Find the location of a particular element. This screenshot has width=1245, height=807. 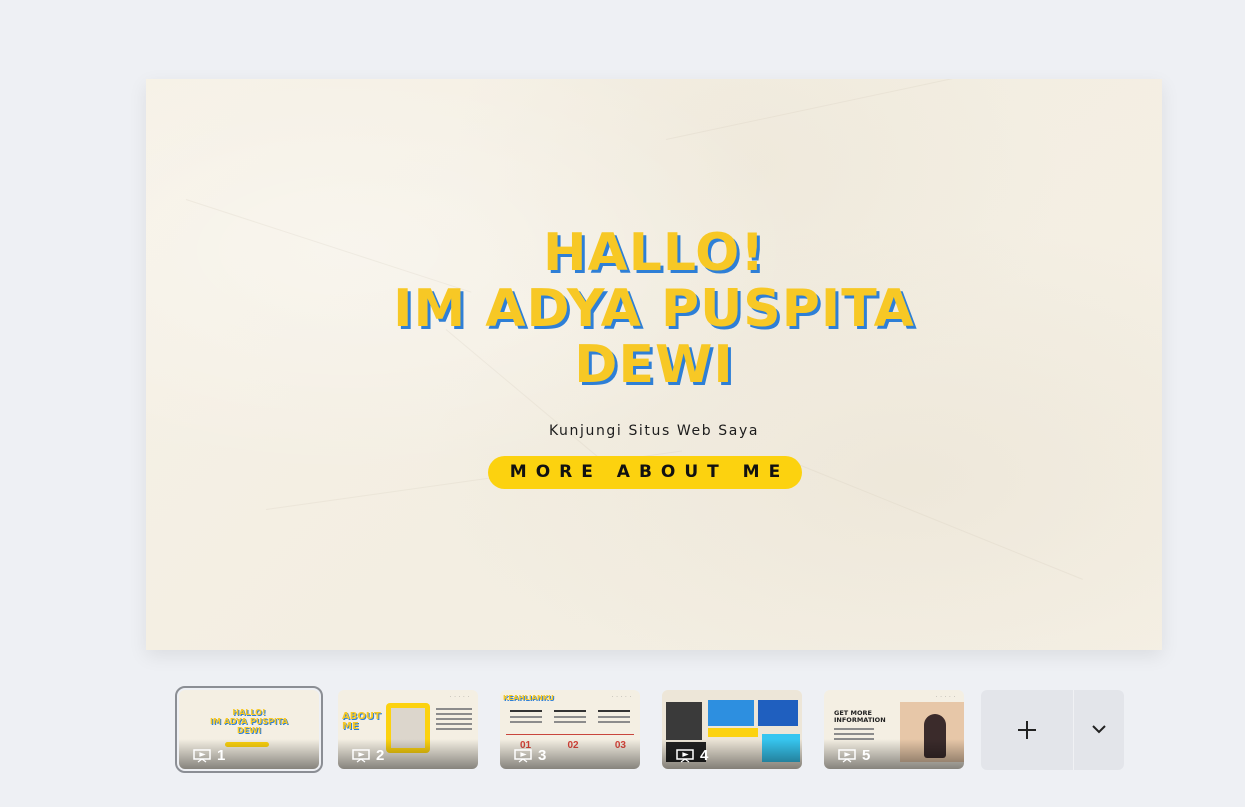

slide-thumbnail-5: · · · · · GET MORE INFORMATION 5 is located at coordinates (894, 729).